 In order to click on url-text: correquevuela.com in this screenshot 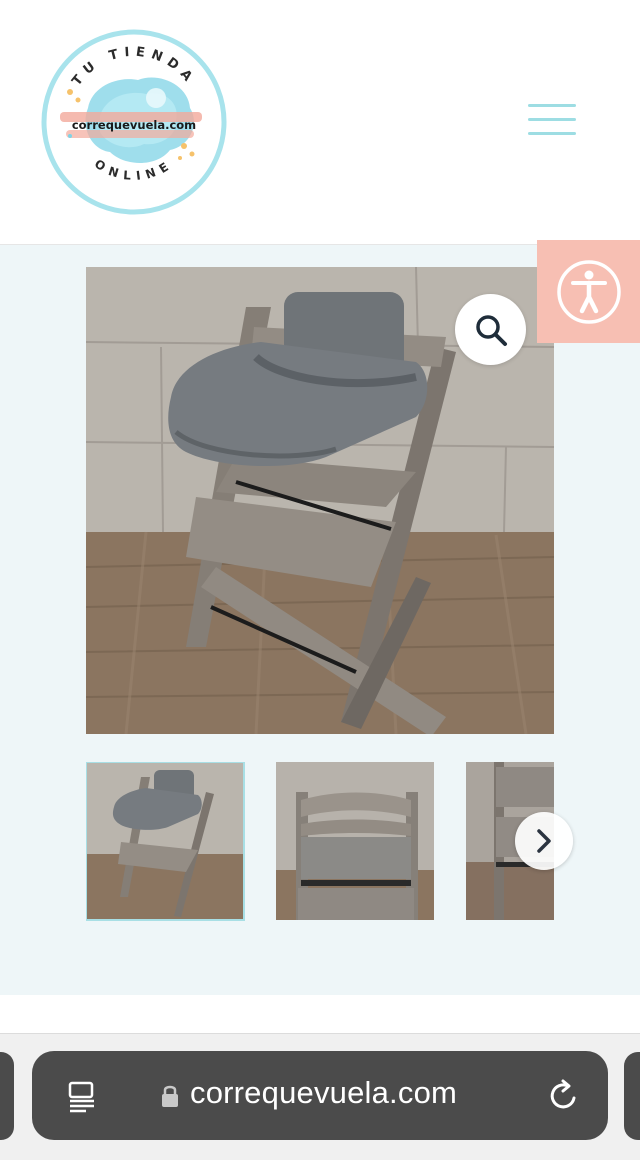, I will do `click(324, 1092)`.